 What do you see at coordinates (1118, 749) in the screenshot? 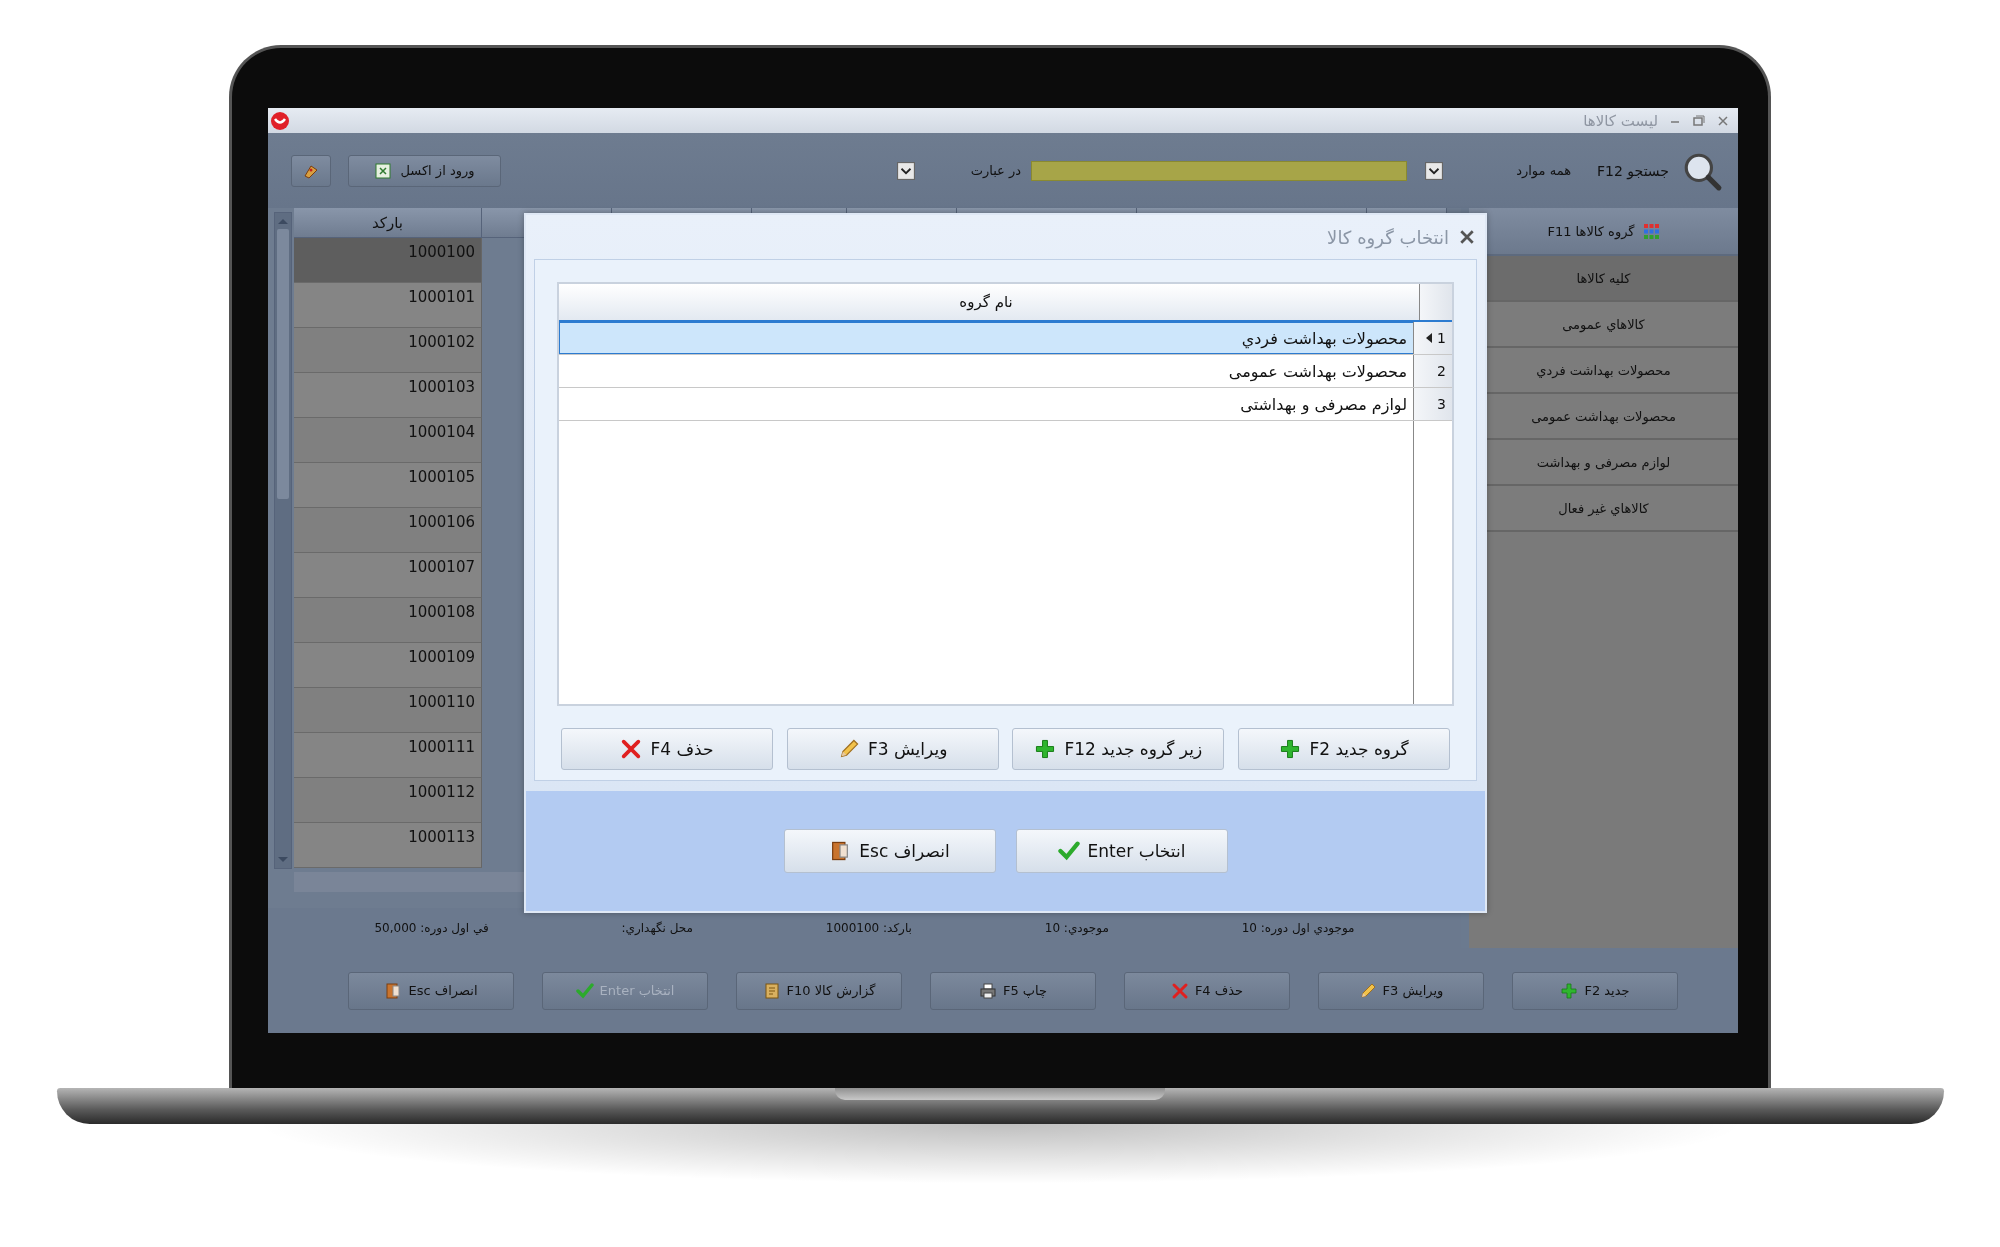
I see `dialog-button: زیر گروه جدید F12` at bounding box center [1118, 749].